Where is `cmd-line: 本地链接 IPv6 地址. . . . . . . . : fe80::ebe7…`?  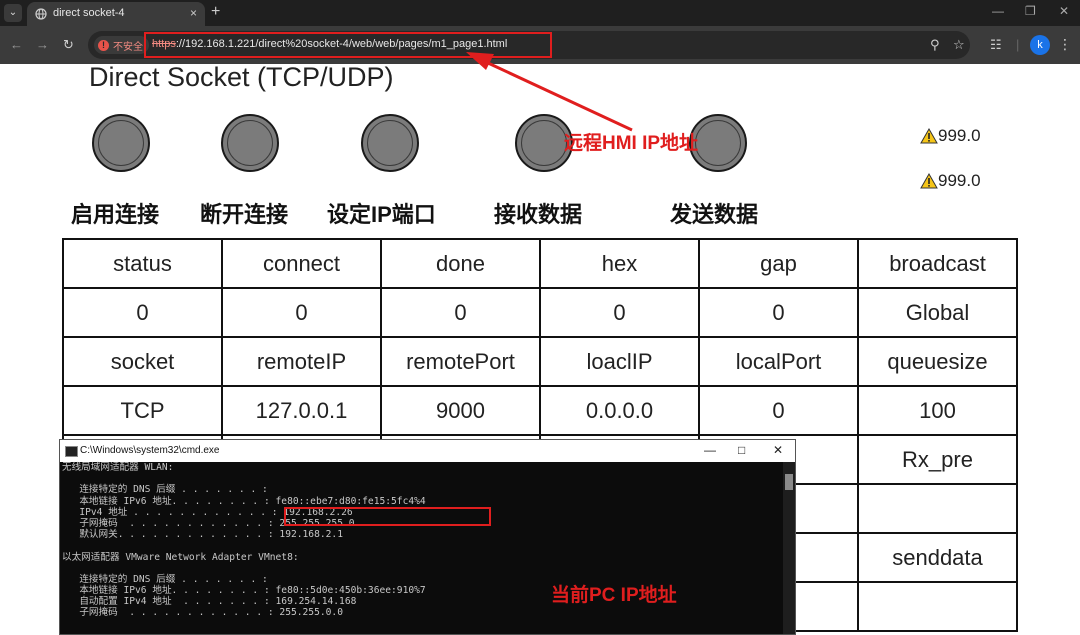 cmd-line: 本地链接 IPv6 地址. . . . . . . . : fe80::ebe7… is located at coordinates (244, 501).